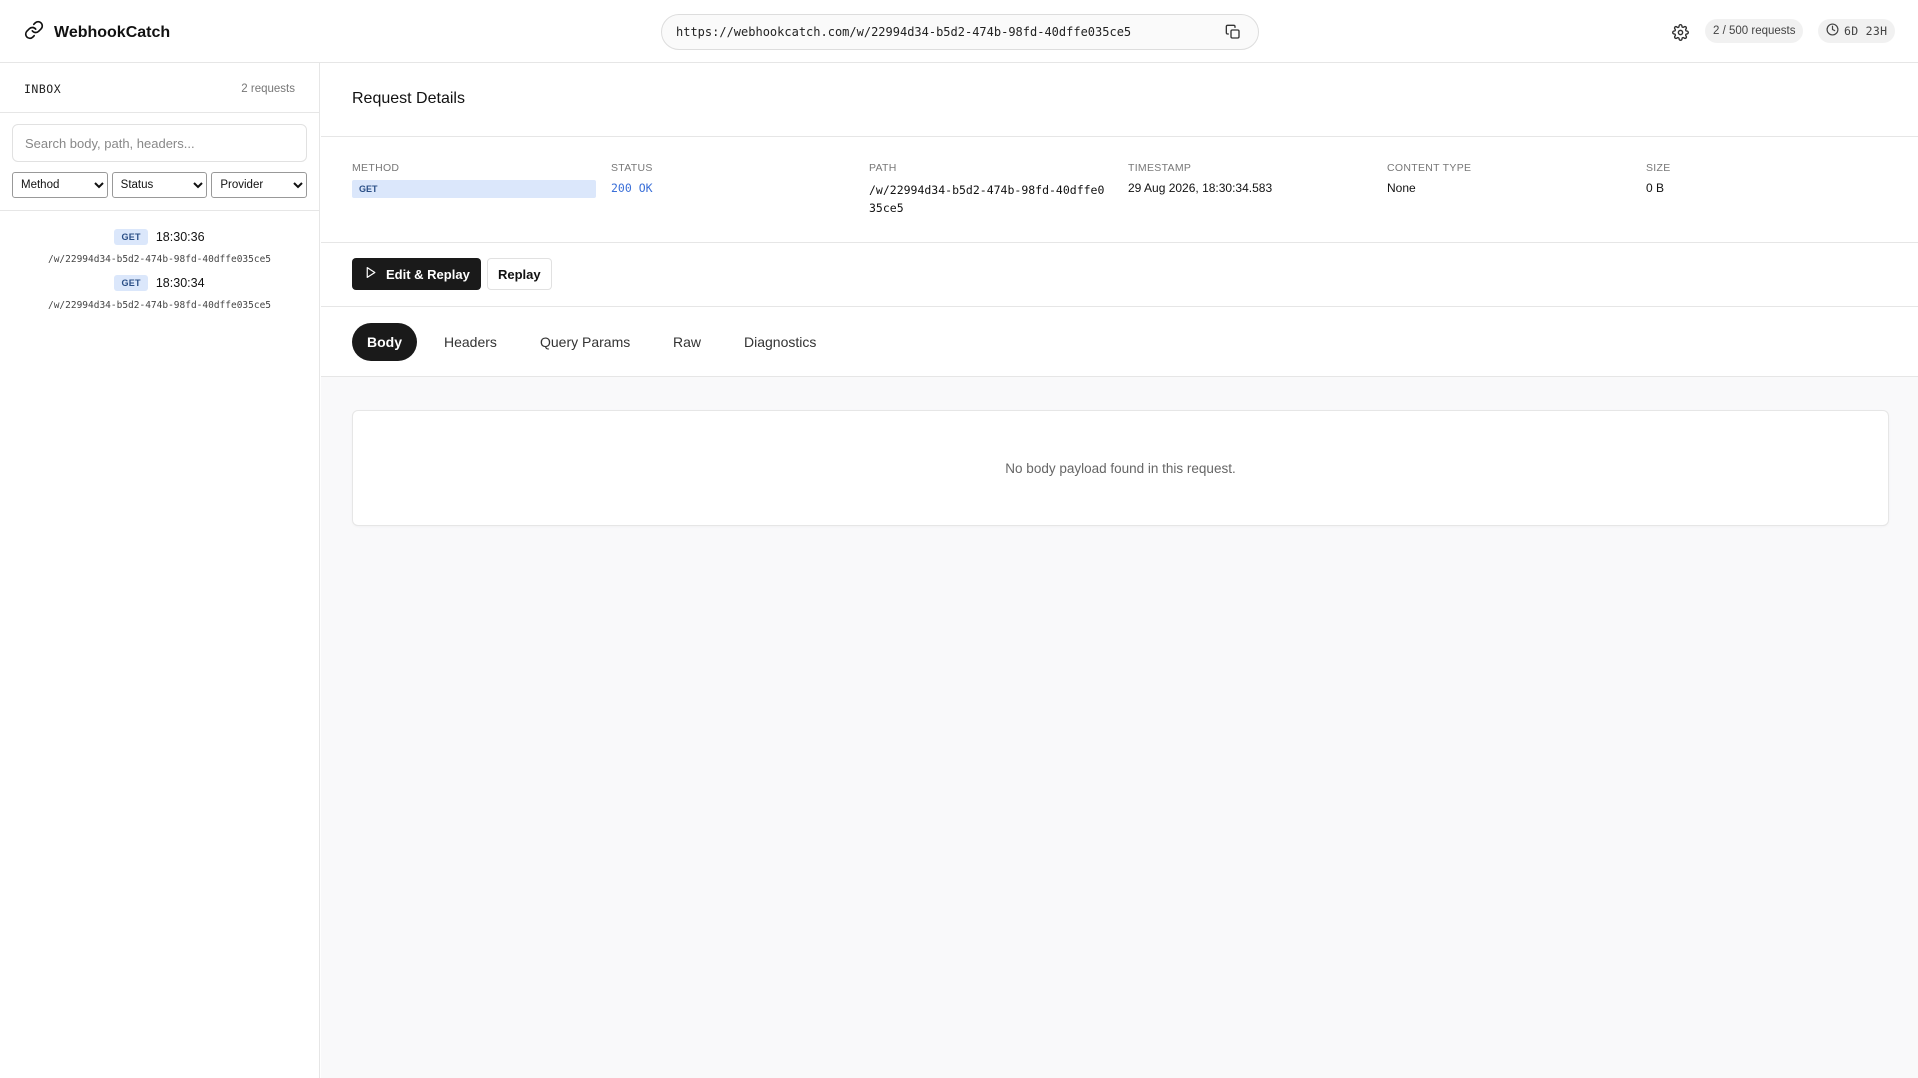  I want to click on inbox-count: 2 requests, so click(268, 89).